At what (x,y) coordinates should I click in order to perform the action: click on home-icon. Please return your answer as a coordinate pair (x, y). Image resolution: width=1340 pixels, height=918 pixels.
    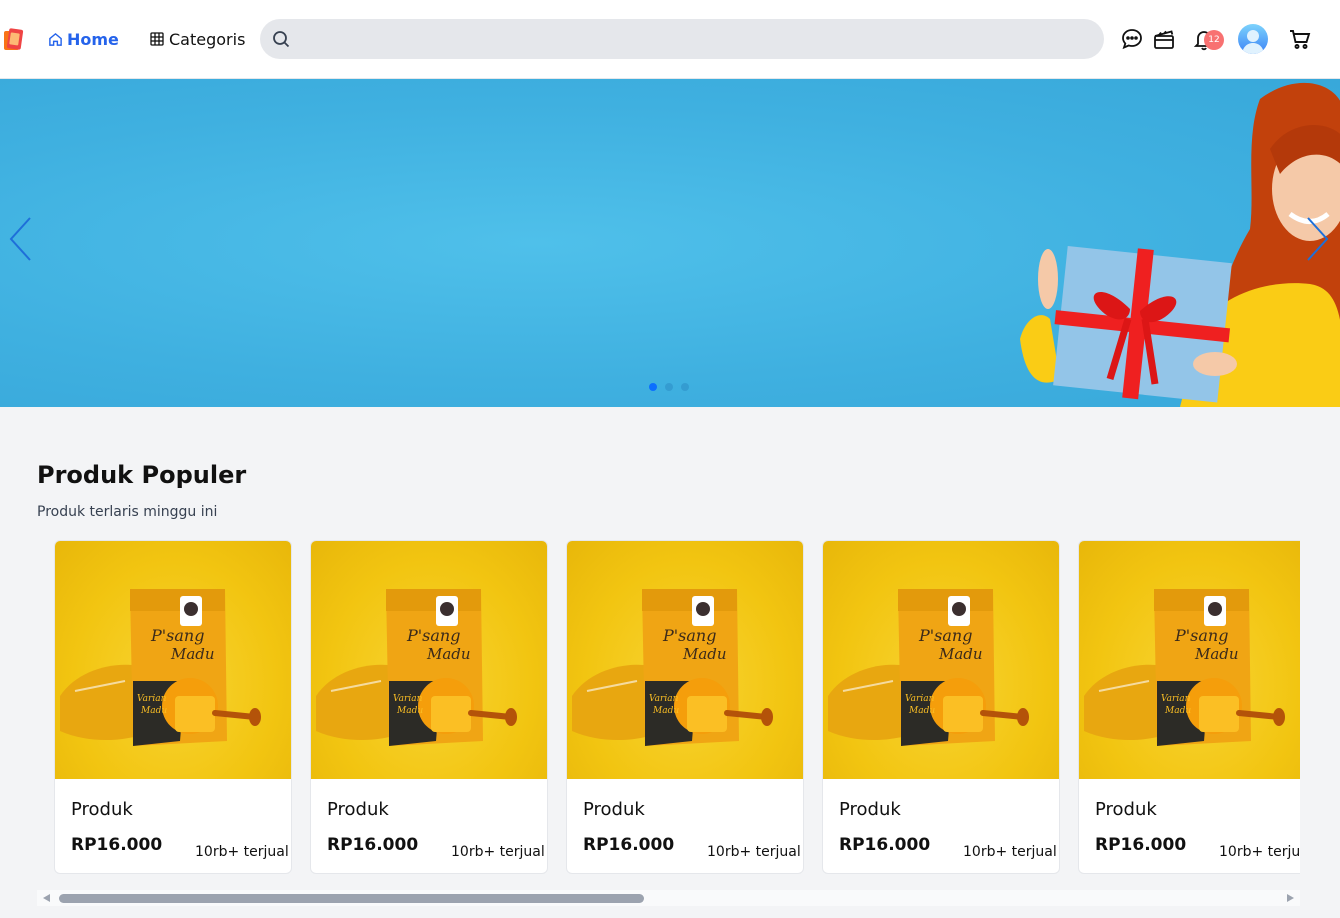
    Looking at the image, I should click on (55, 39).